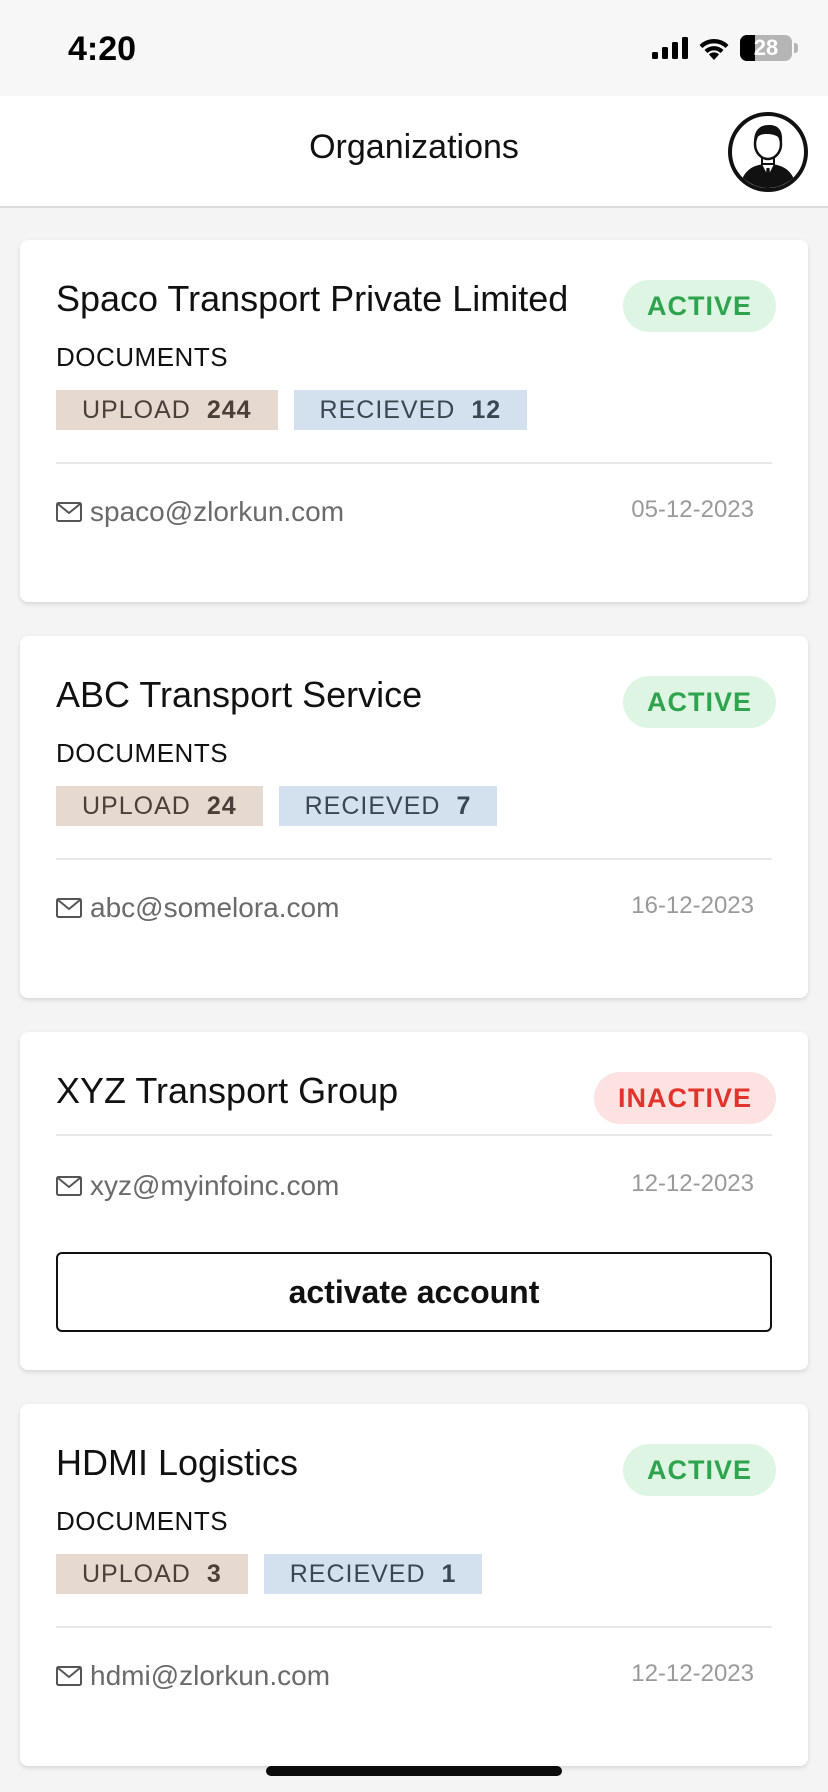  I want to click on email-row: hdmi@zlorkun.com, so click(193, 1676).